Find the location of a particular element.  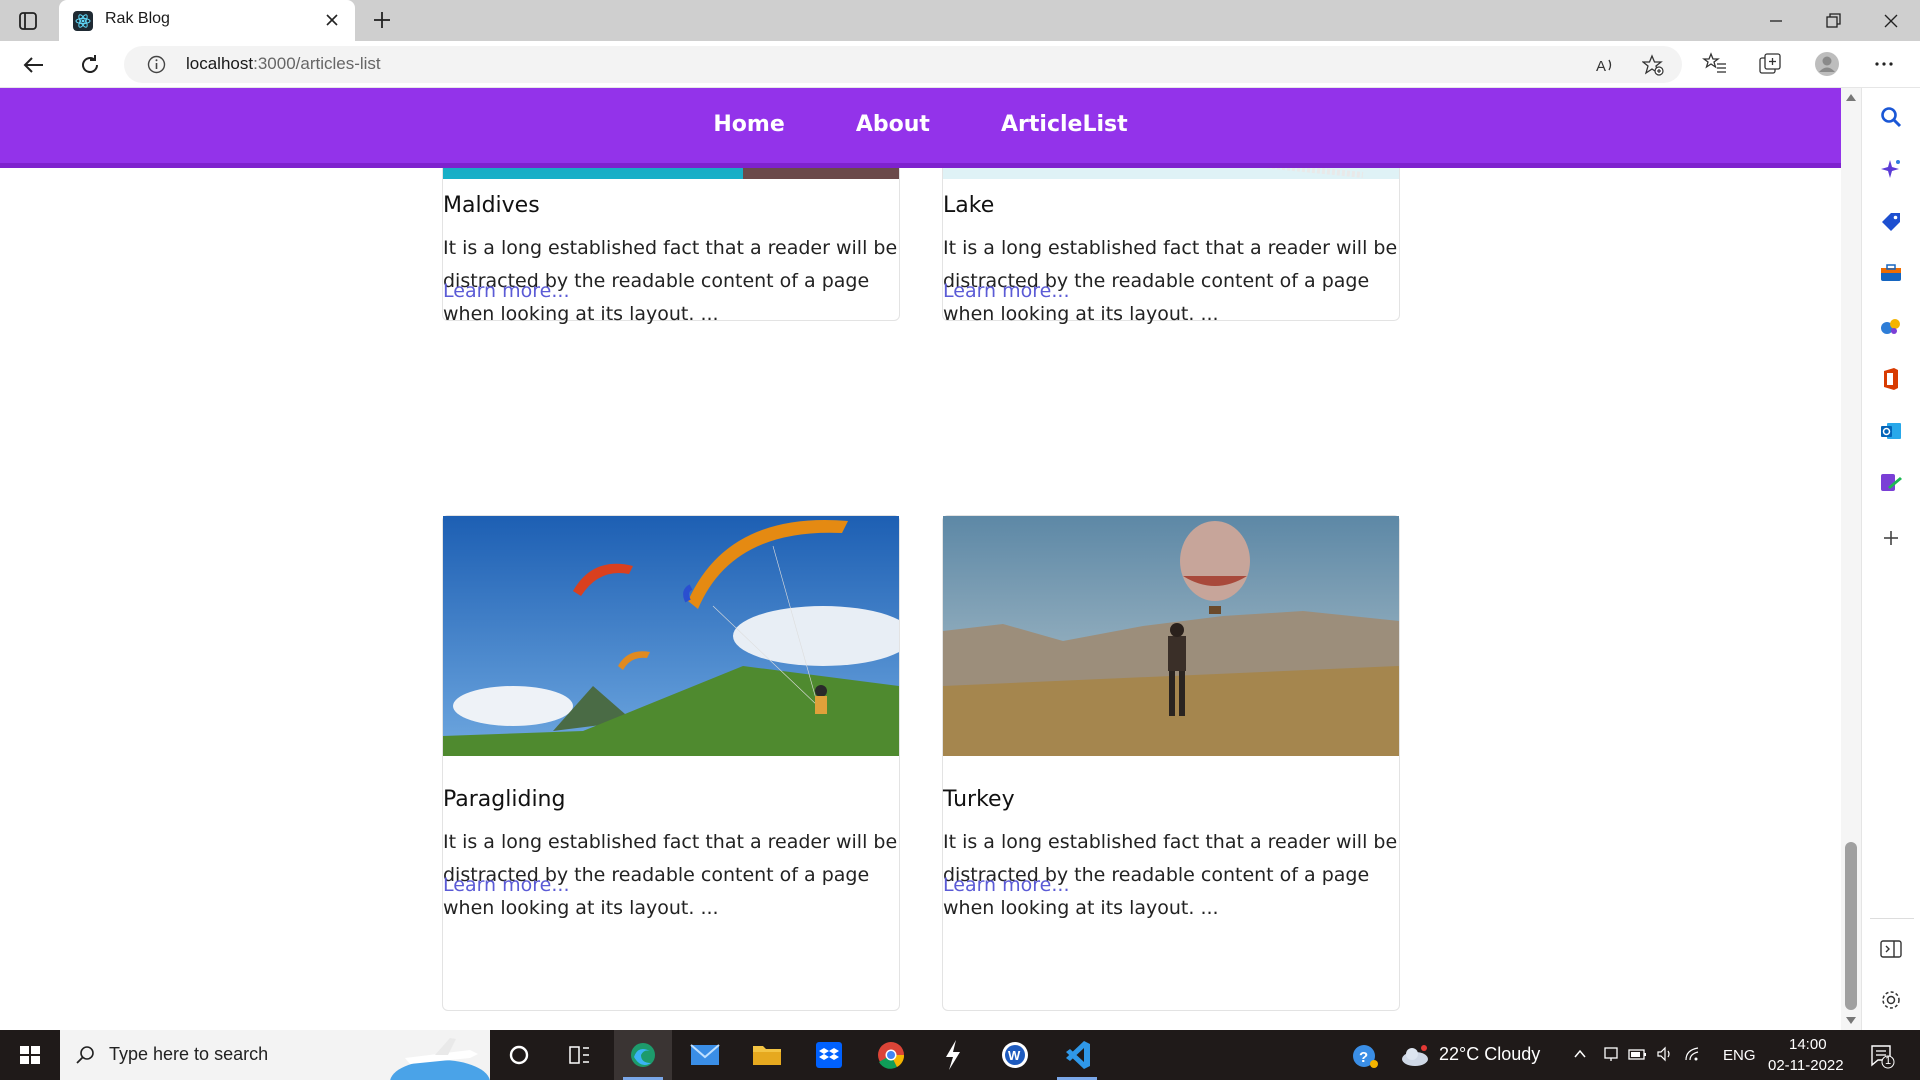

task-view-icon is located at coordinates (579, 1055).